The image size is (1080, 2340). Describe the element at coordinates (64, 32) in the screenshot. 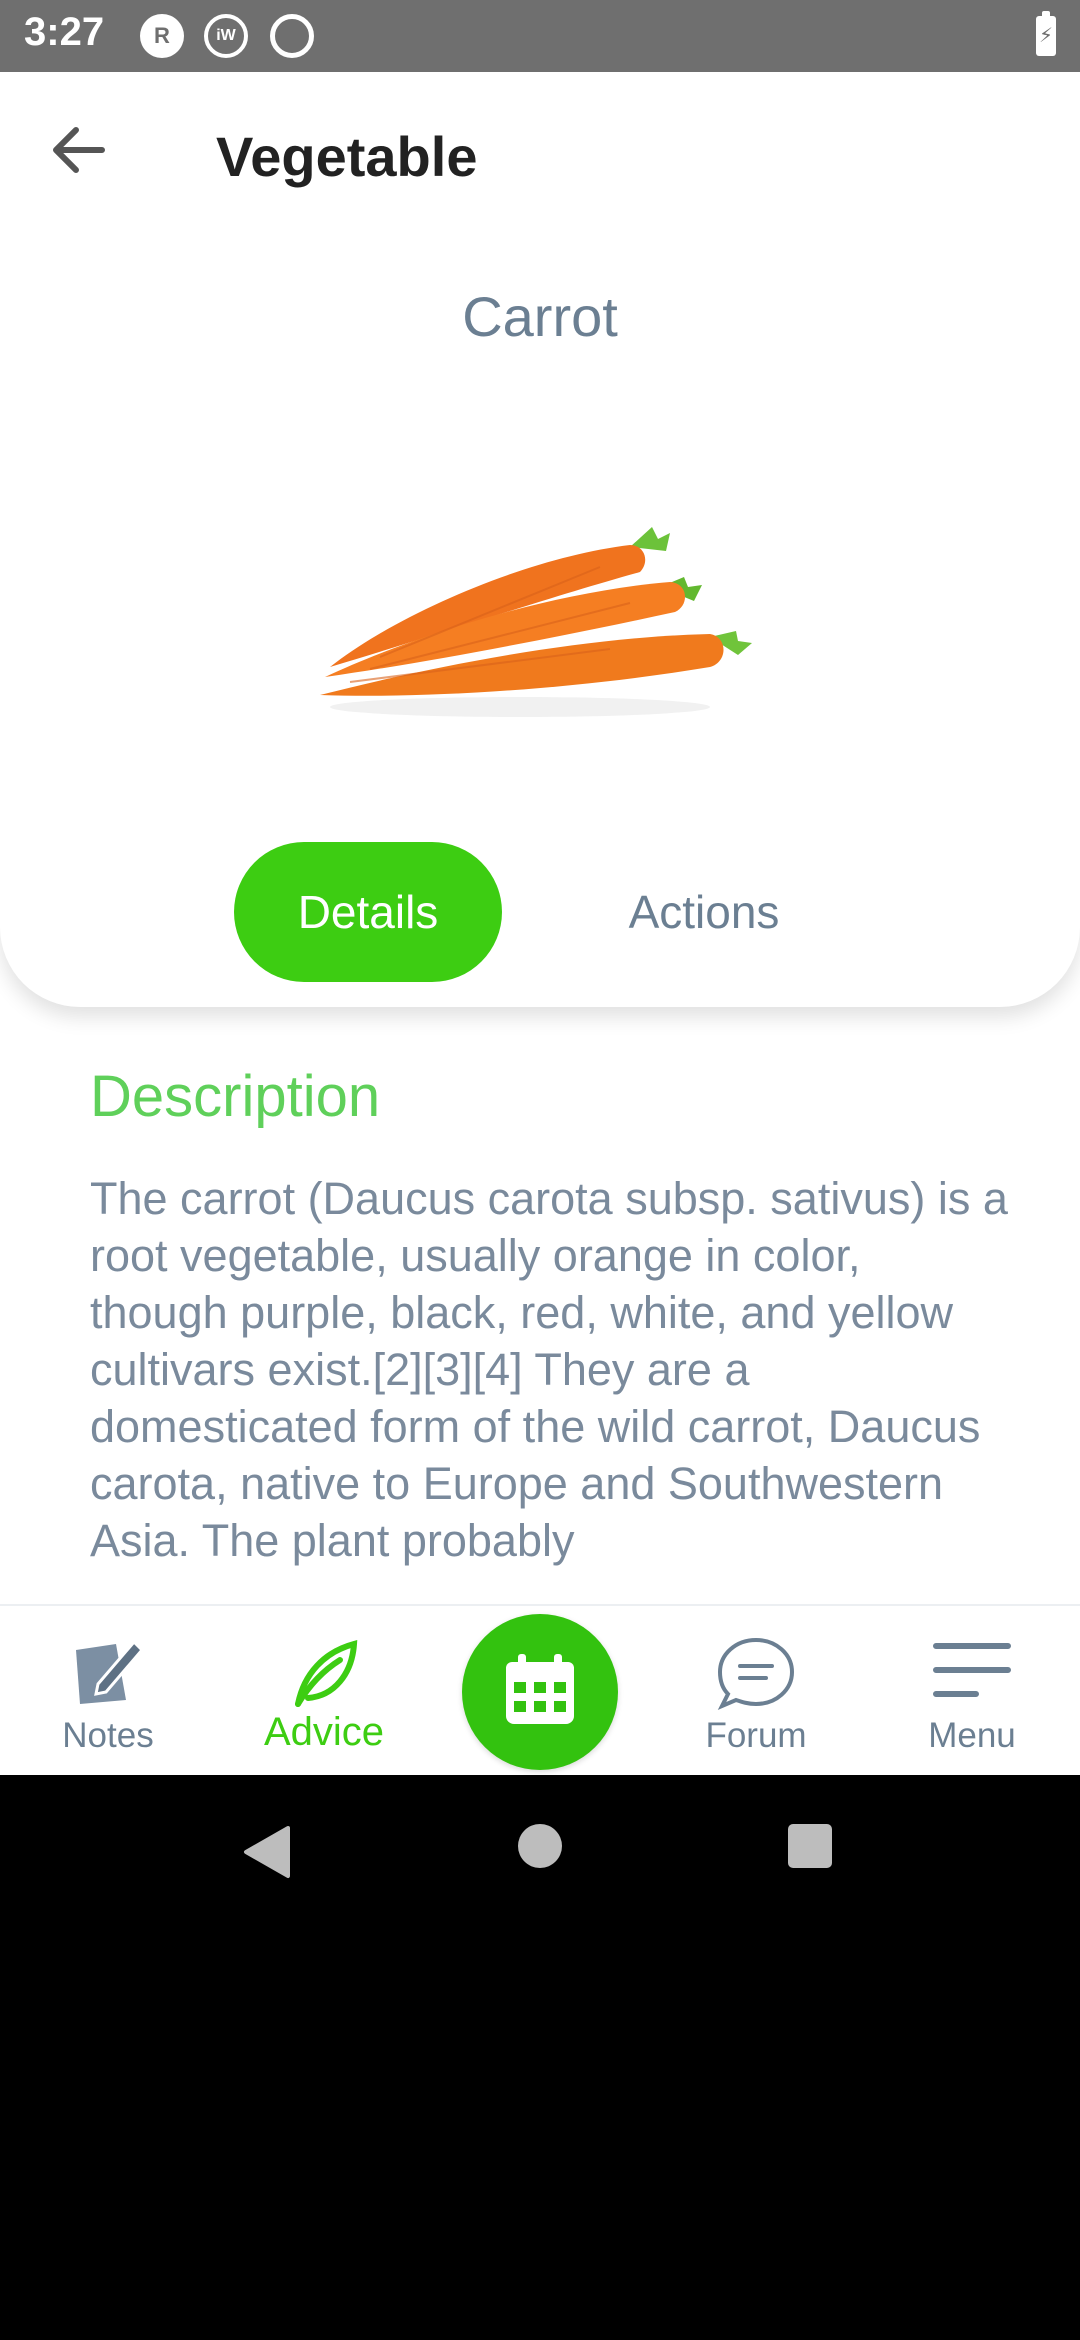

I see `status-time: 3:27` at that location.